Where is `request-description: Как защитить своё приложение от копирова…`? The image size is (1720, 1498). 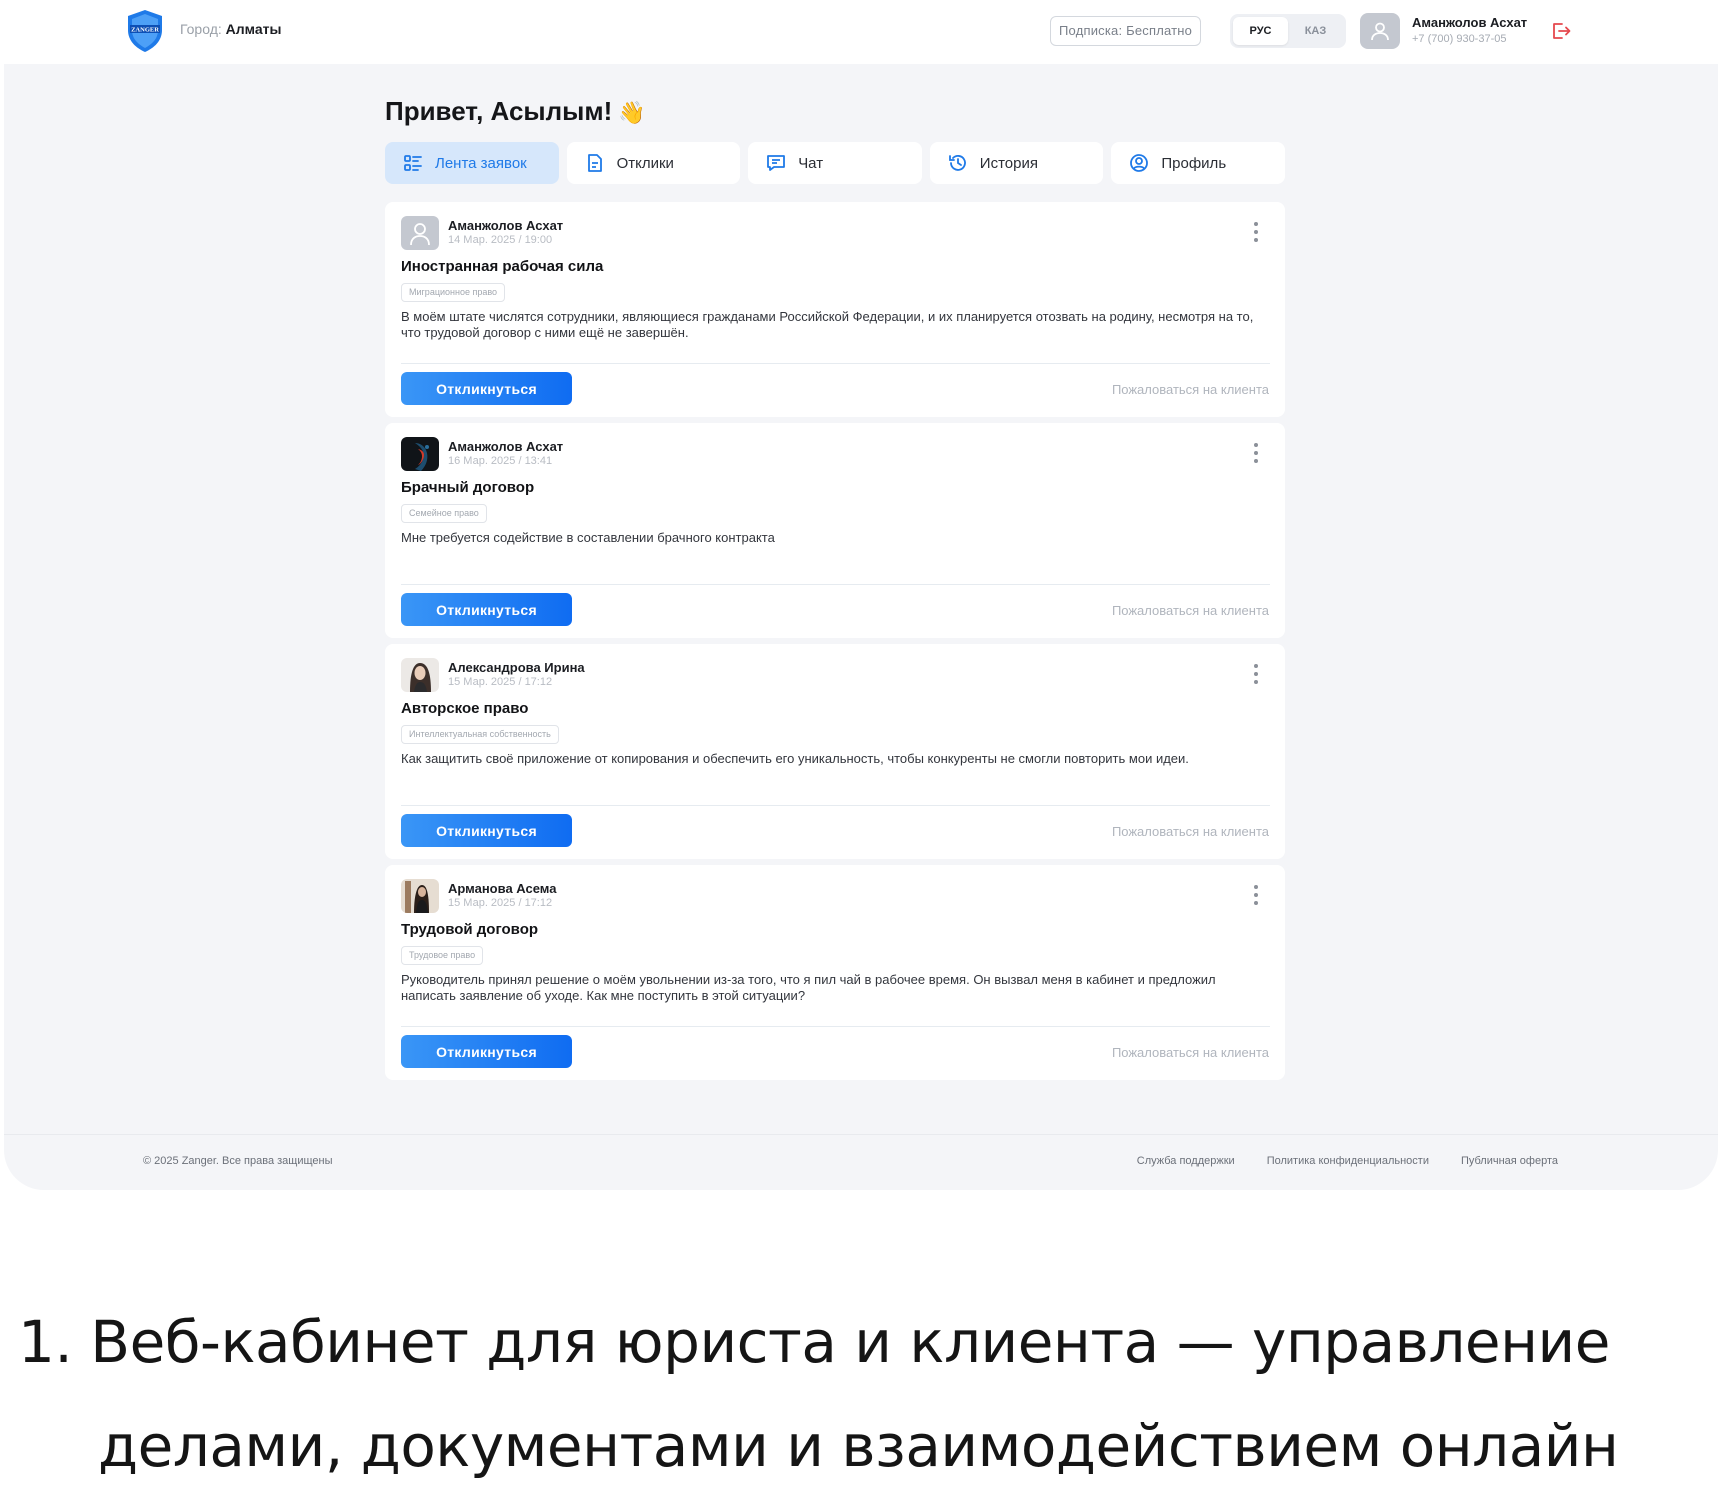
request-description: Как защитить своё приложение от копирова… is located at coordinates (795, 758).